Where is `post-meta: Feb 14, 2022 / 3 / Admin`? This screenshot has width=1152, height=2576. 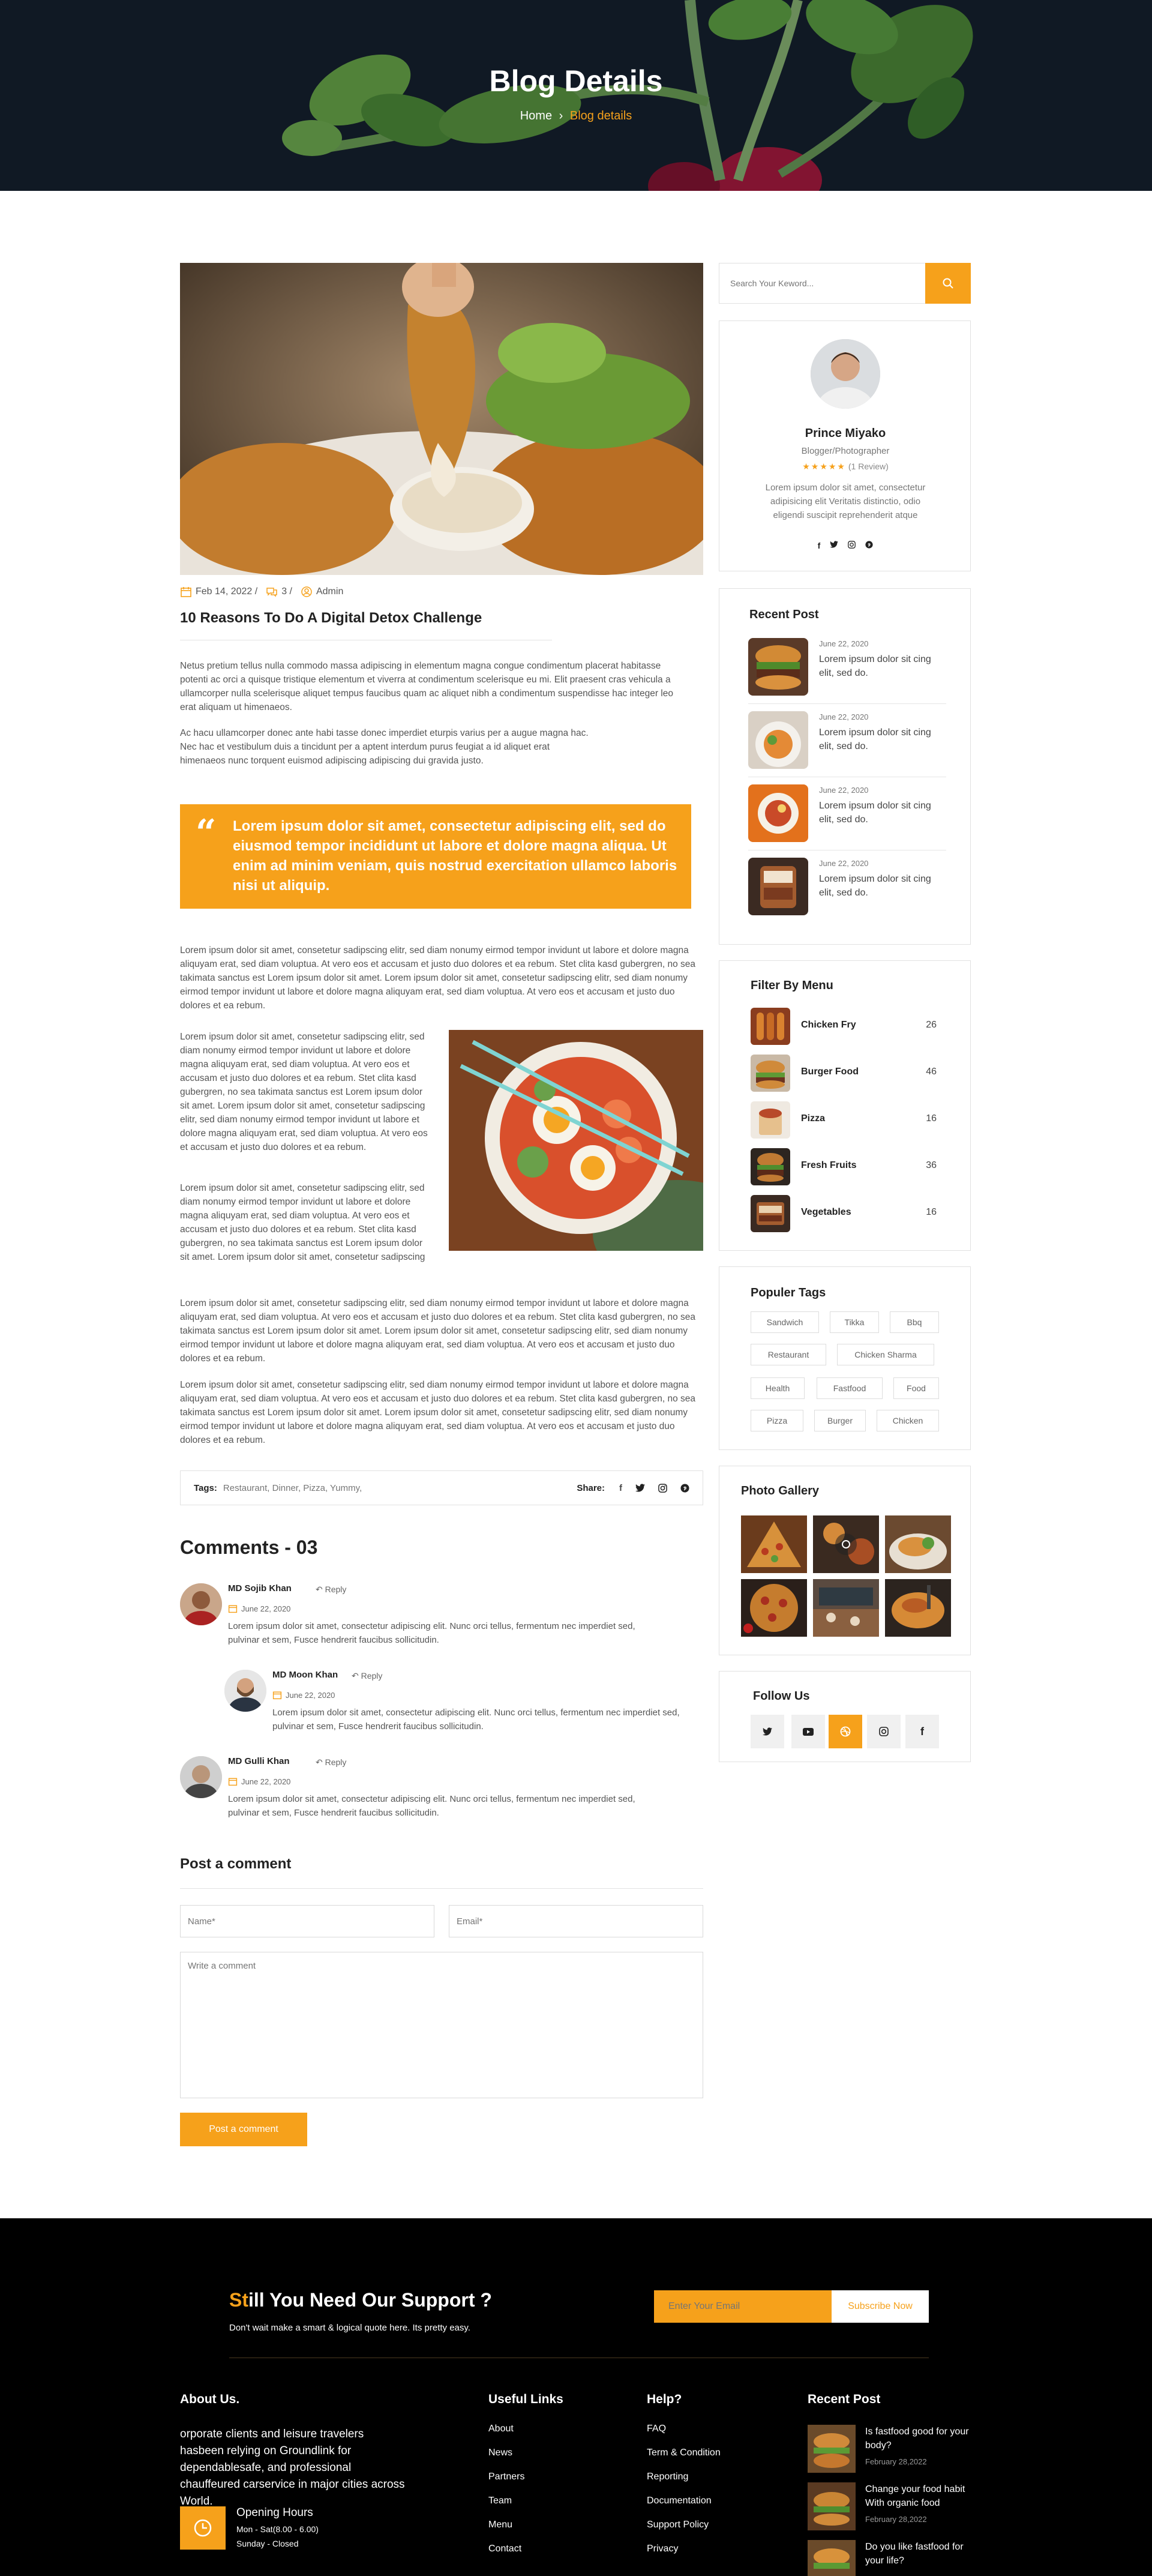
post-meta: Feb 14, 2022 / 3 / Admin is located at coordinates (441, 592).